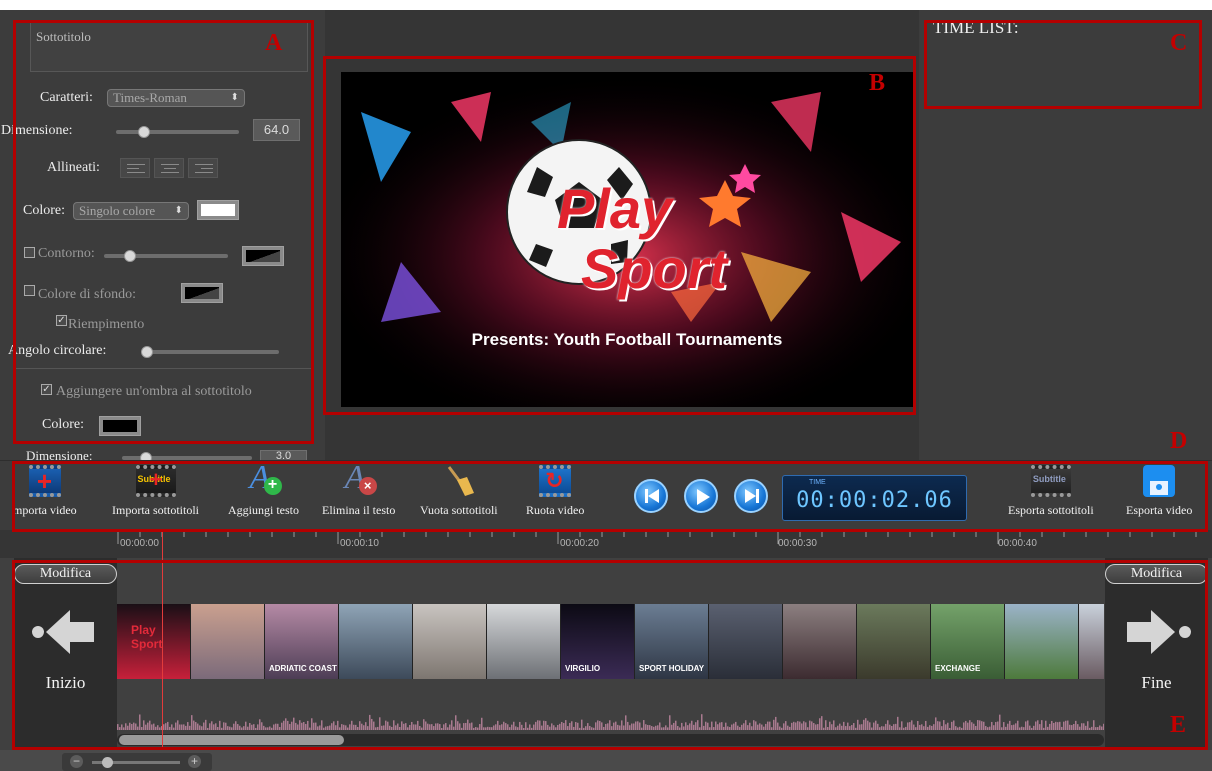 This screenshot has height=771, width=1212. Describe the element at coordinates (163, 232) in the screenshot. I see `region-a-outline` at that location.